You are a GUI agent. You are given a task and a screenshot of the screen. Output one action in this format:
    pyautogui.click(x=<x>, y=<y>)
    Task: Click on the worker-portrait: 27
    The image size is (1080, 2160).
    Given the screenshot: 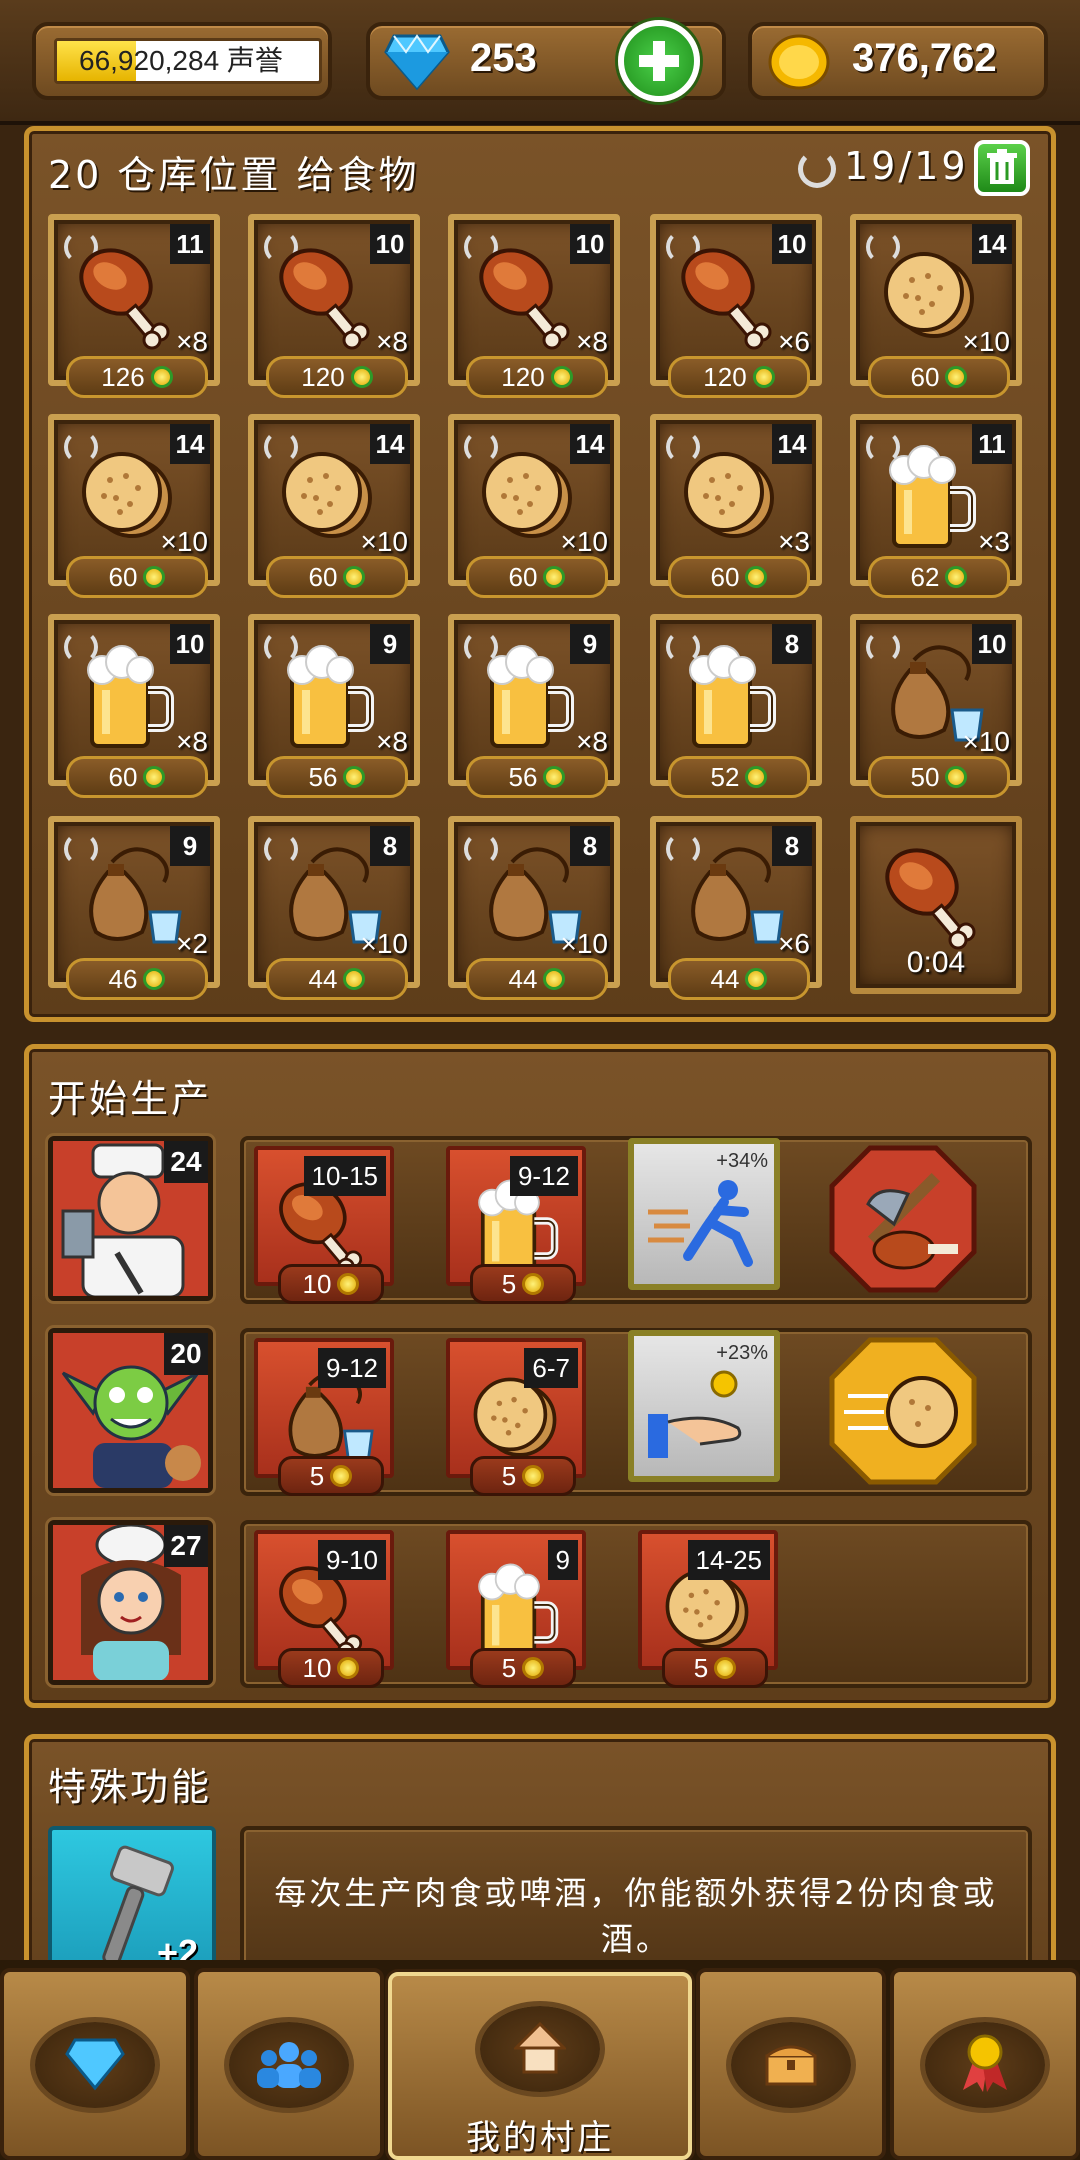 What is the action you would take?
    pyautogui.click(x=130, y=1602)
    